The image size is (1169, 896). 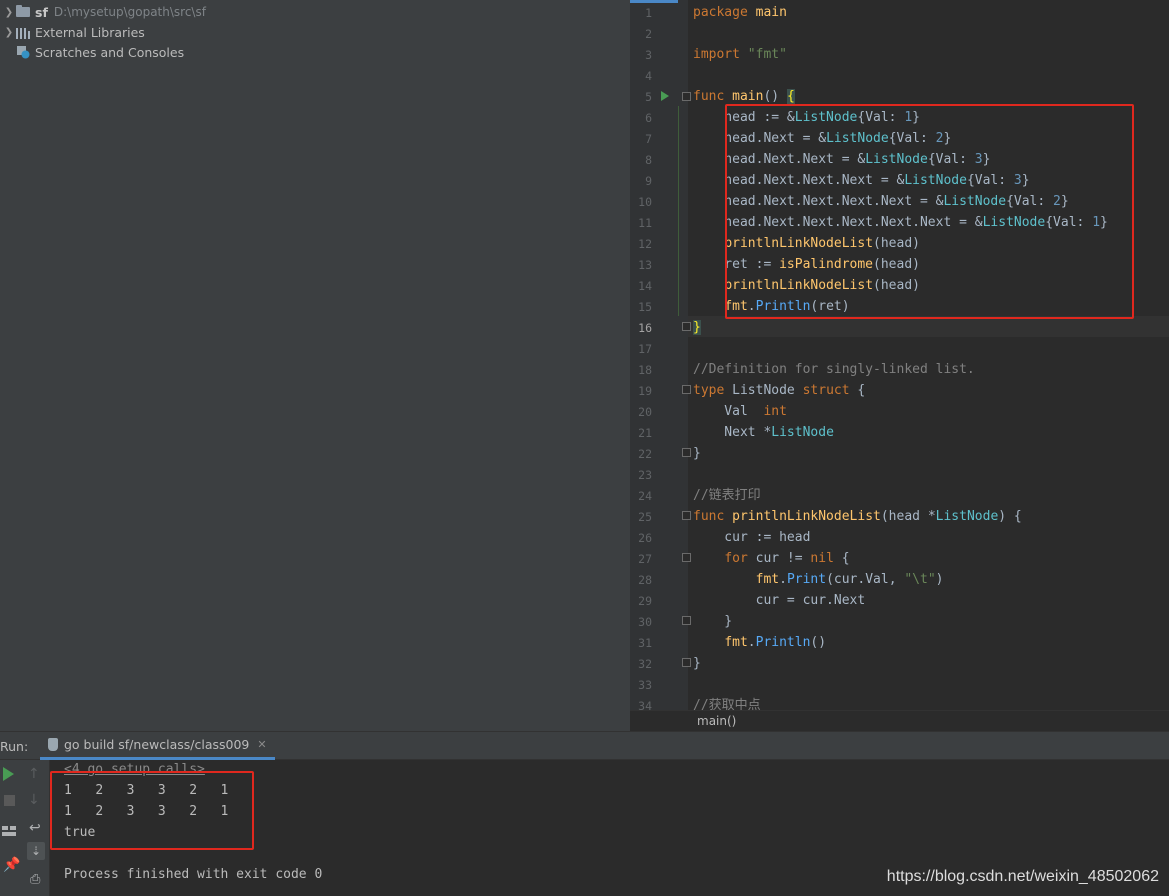 What do you see at coordinates (826, 558) in the screenshot?
I see `code-token: nil` at bounding box center [826, 558].